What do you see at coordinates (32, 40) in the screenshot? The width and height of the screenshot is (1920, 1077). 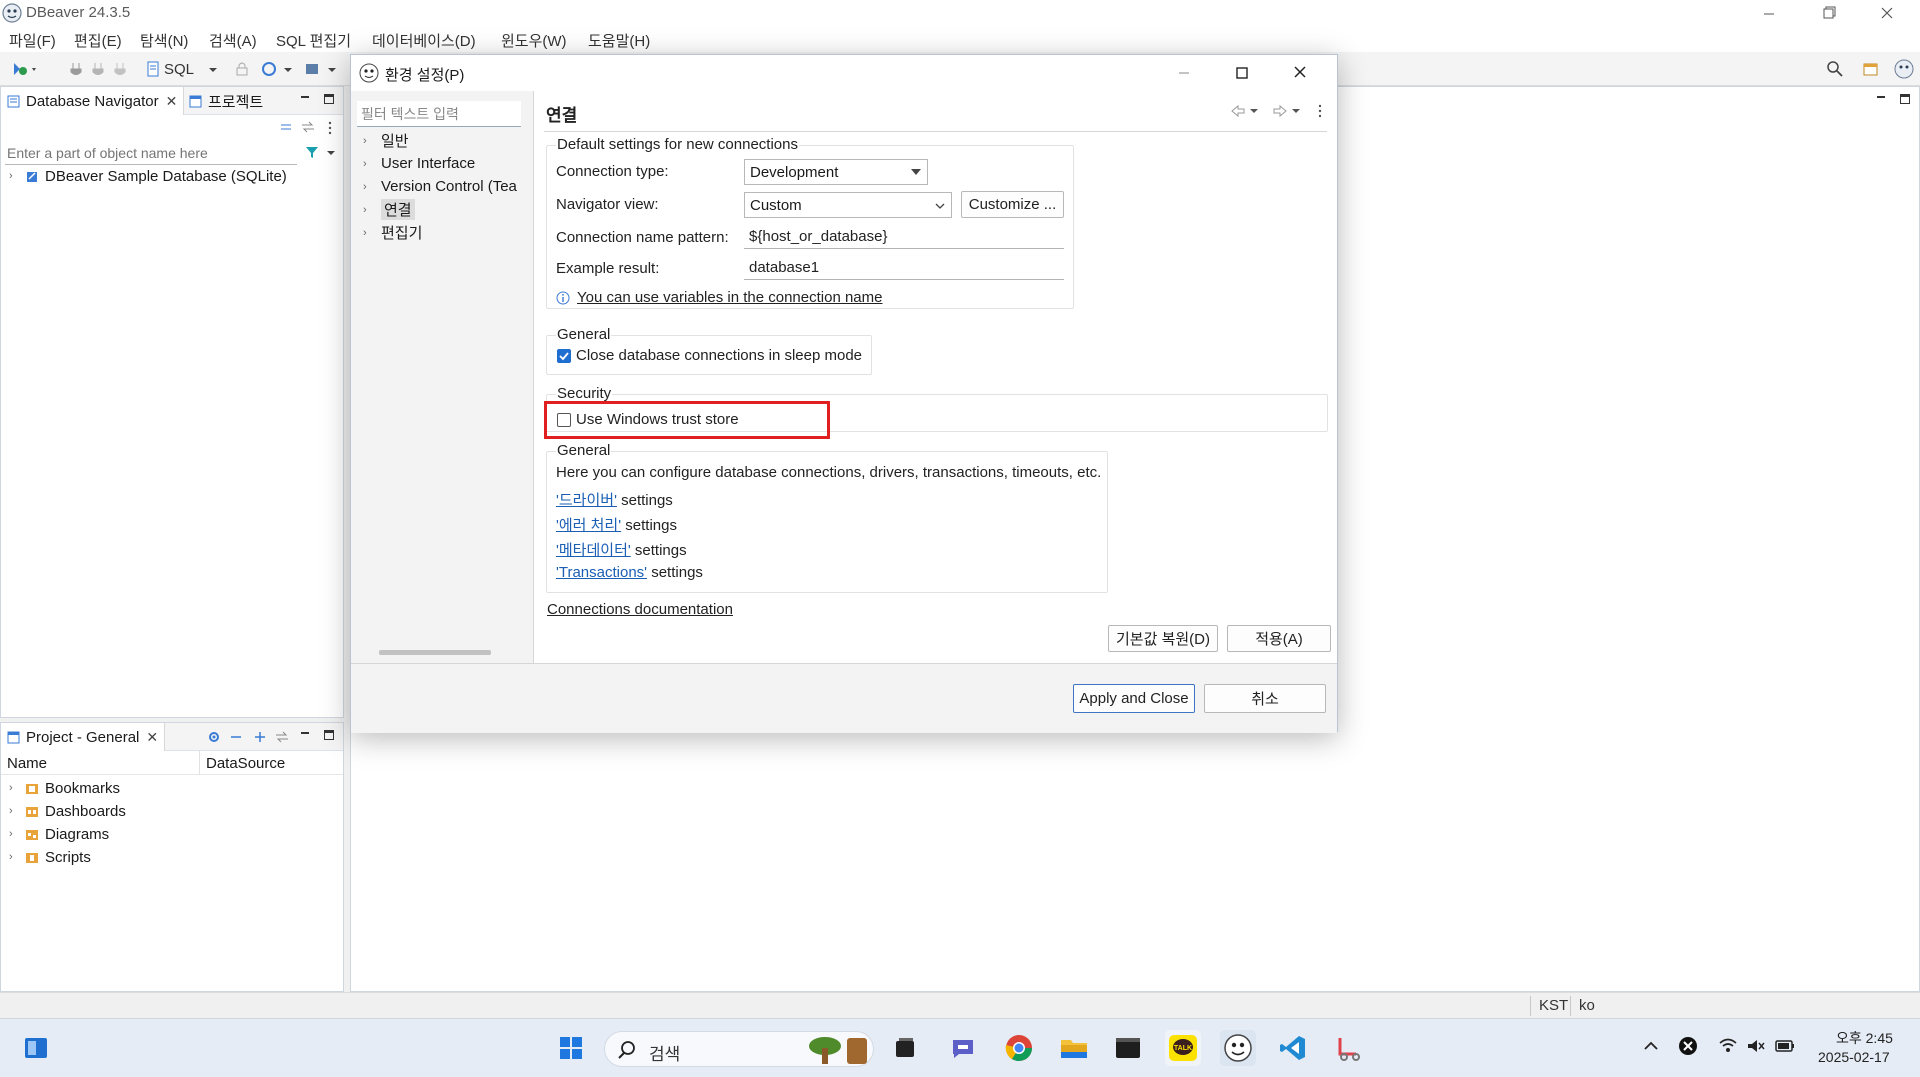 I see `menu-file: 파일(F)` at bounding box center [32, 40].